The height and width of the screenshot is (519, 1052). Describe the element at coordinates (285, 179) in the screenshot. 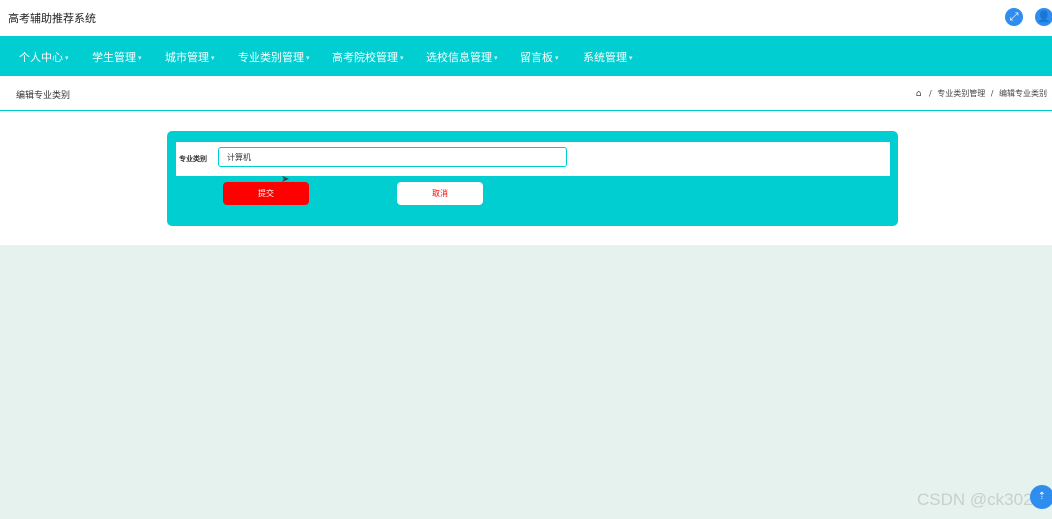

I see `mouse-cursor-icon: ➤` at that location.